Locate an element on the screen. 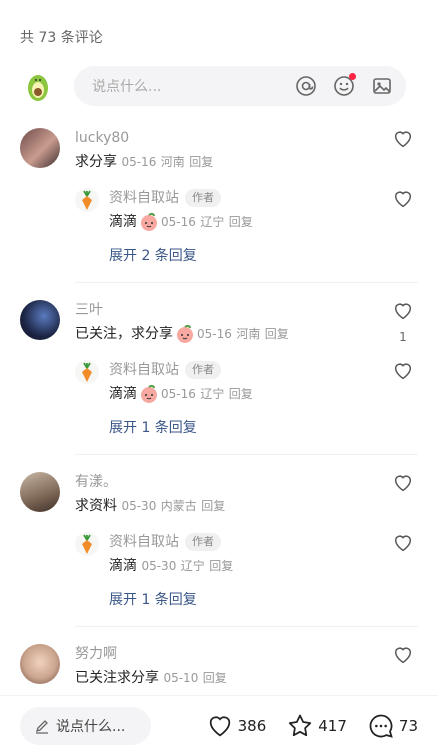 The width and height of the screenshot is (438, 755). bottom-action-bar: 说点什么... 386 417 73 is located at coordinates (219, 725).